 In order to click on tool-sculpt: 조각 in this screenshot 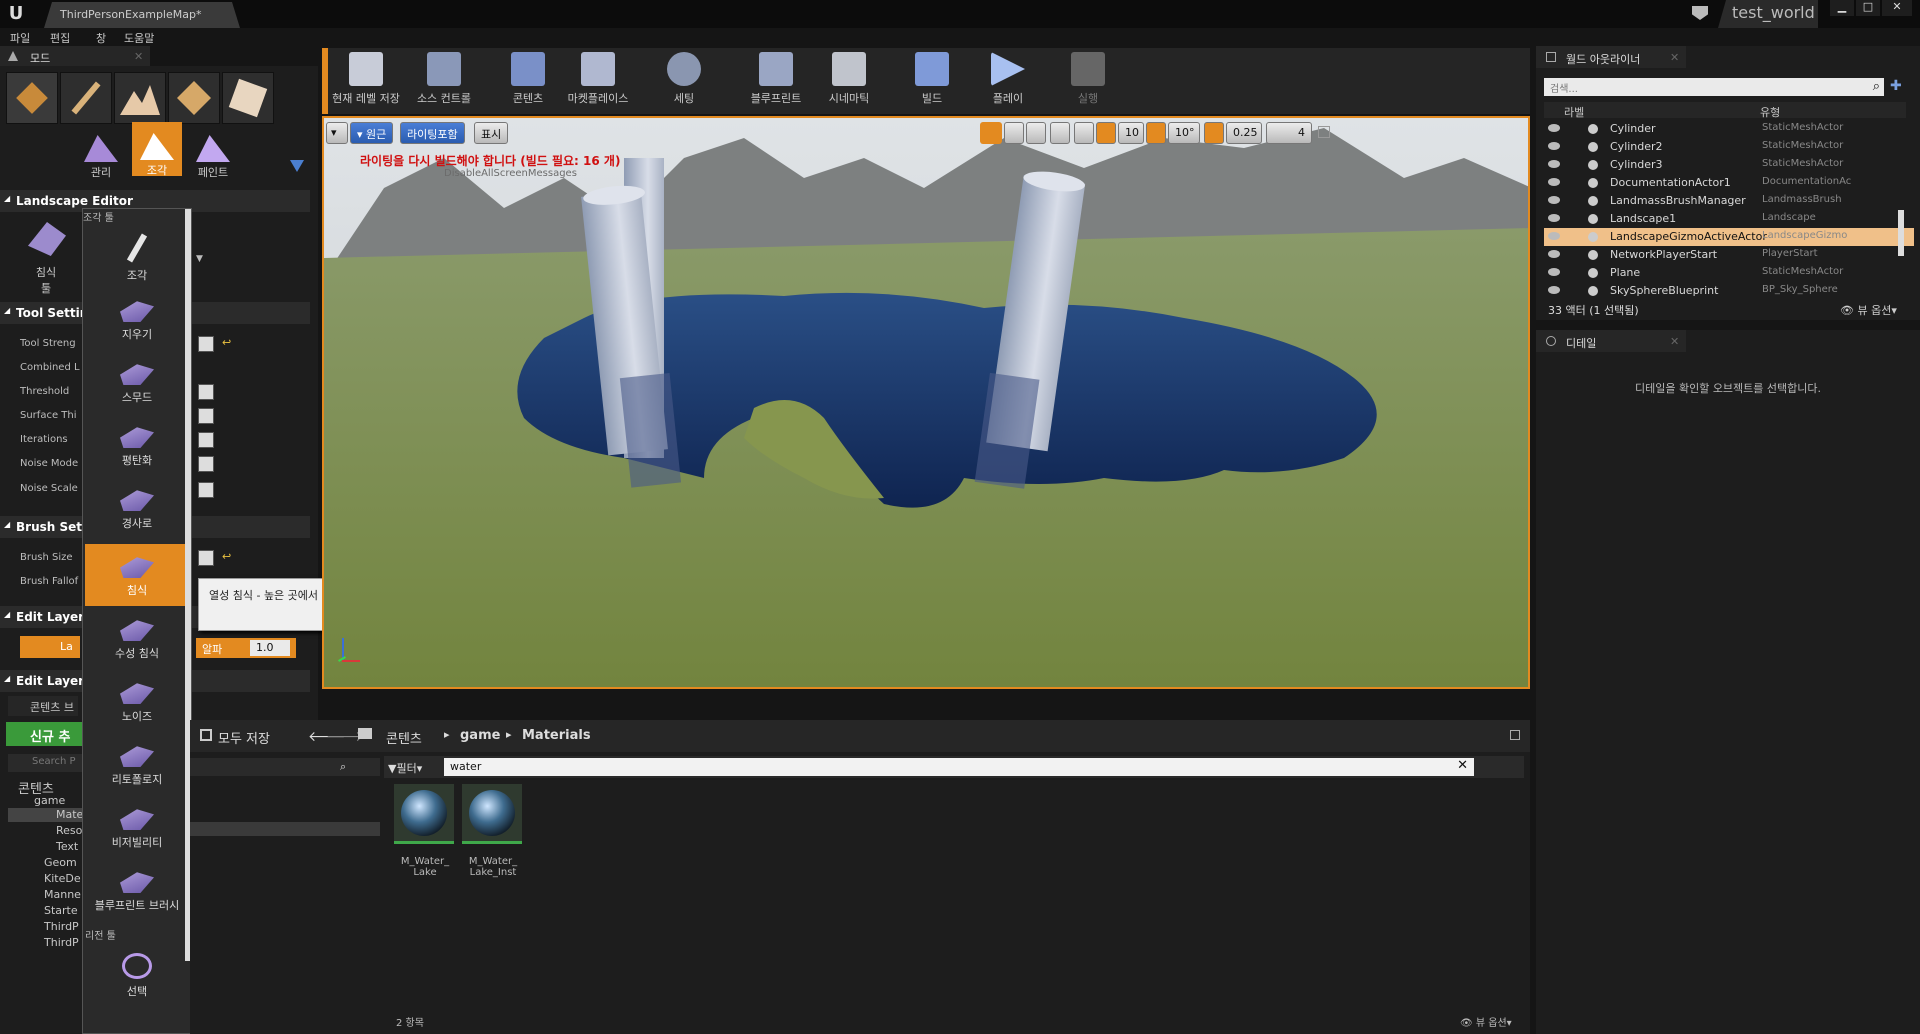, I will do `click(137, 256)`.